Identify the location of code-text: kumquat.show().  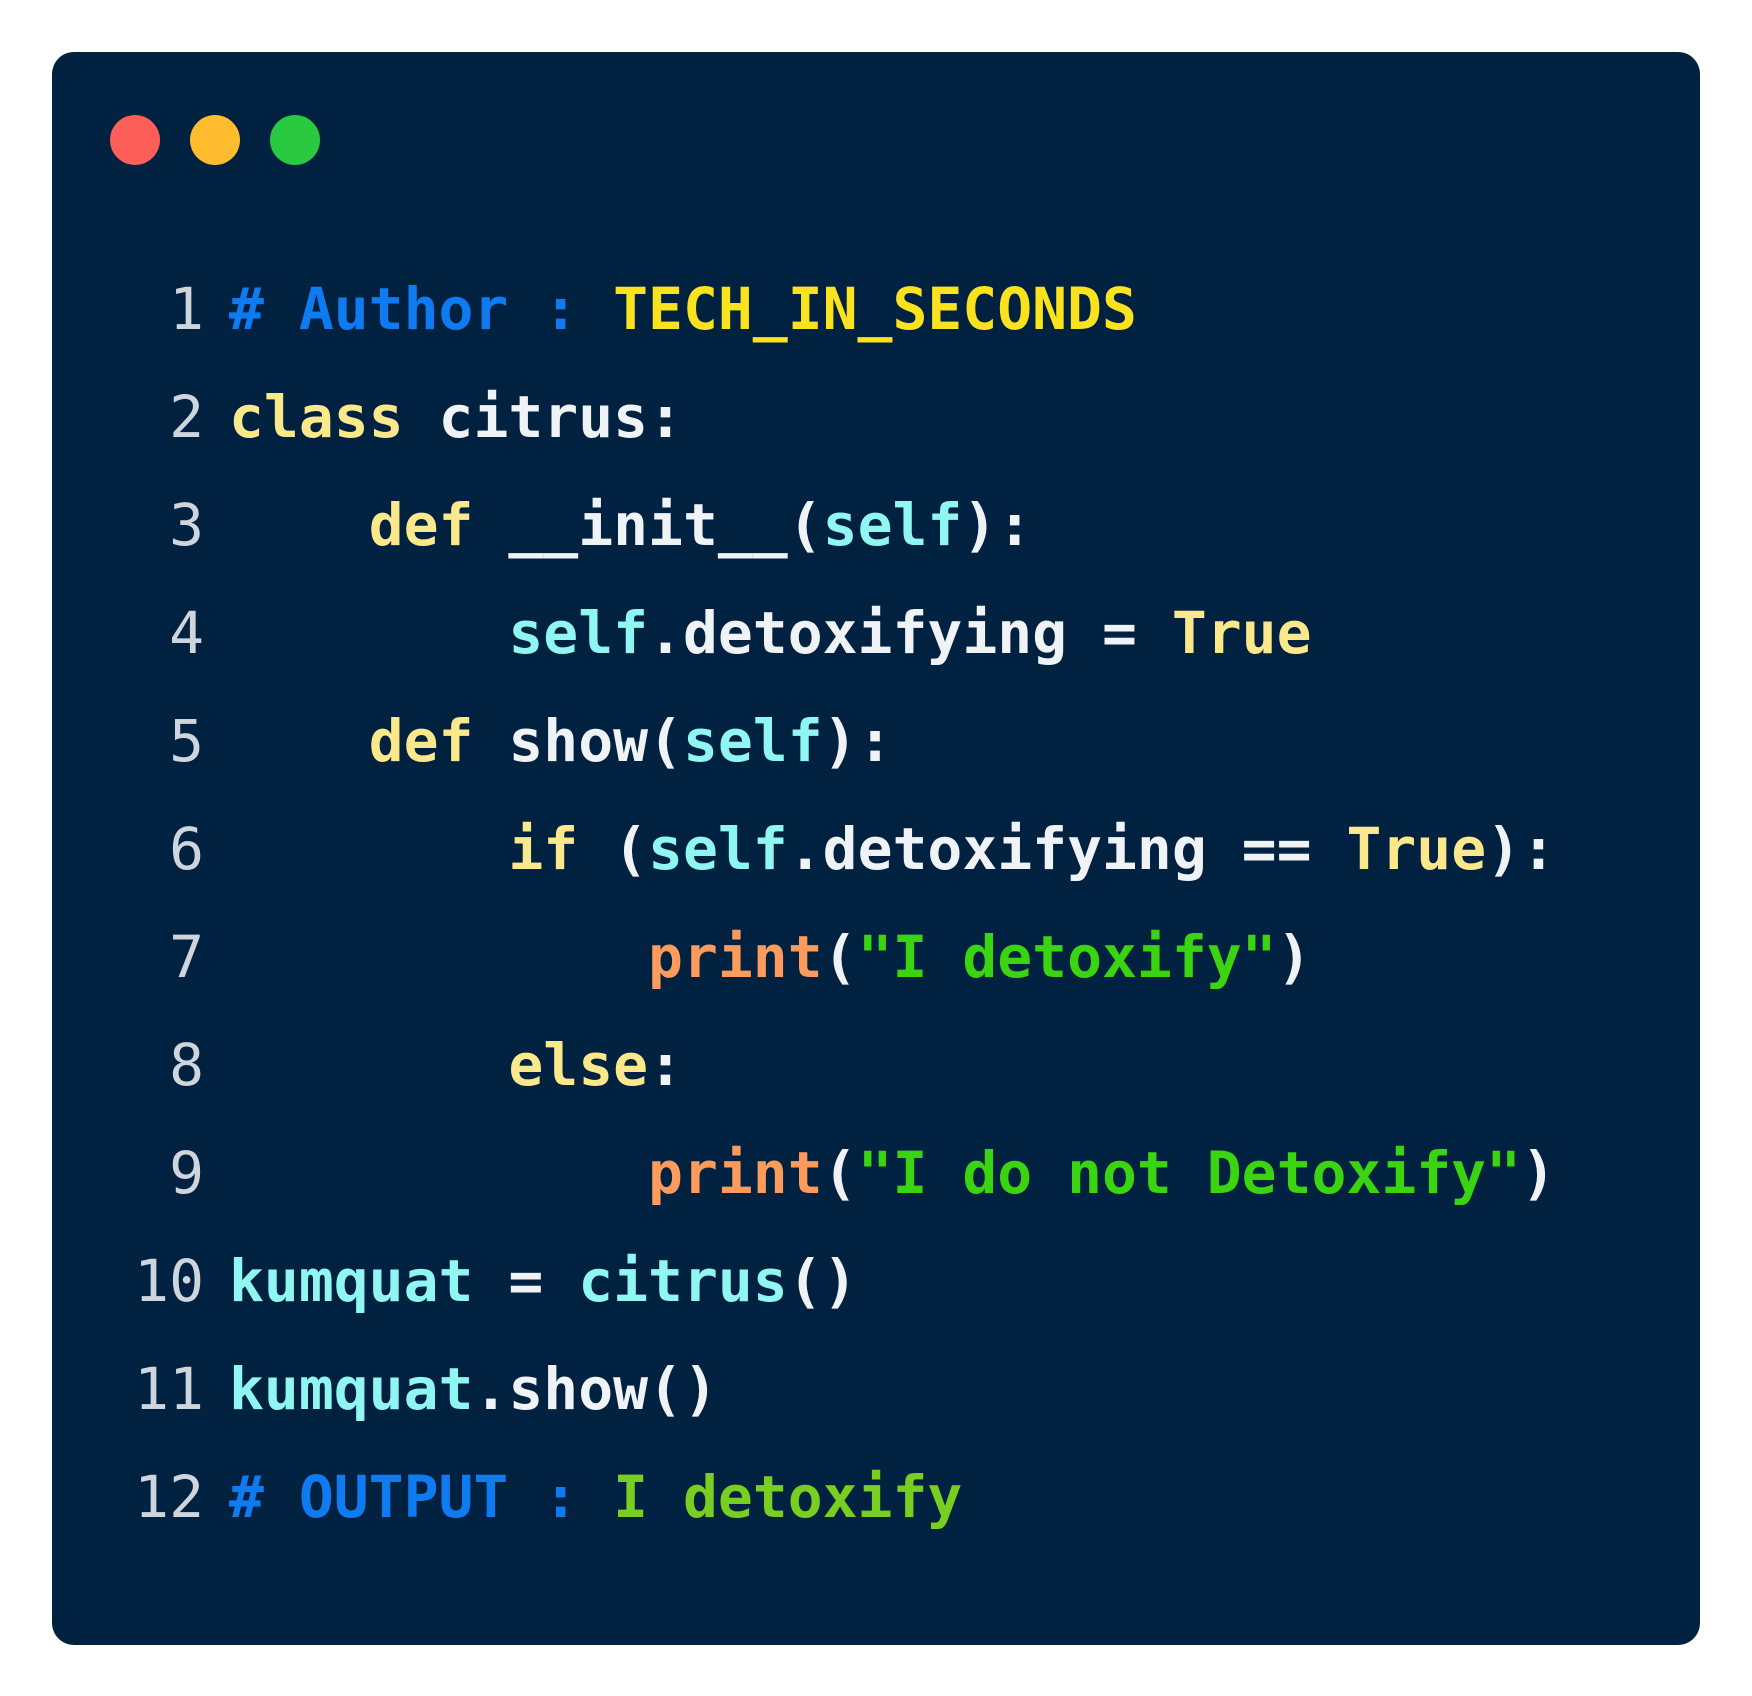
(473, 1389).